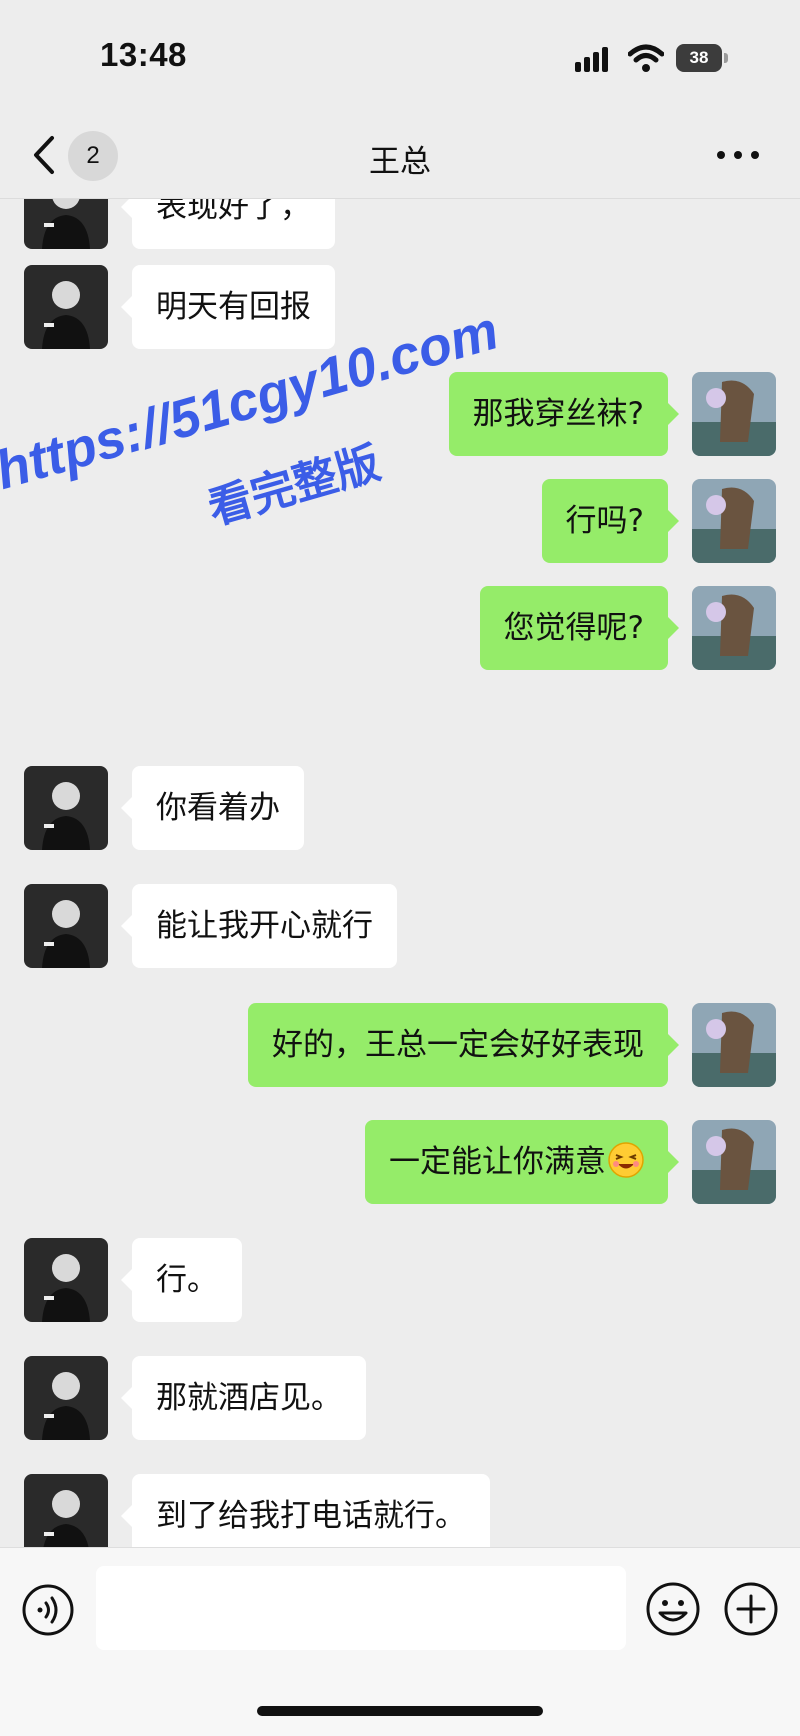  I want to click on battery-level: 38, so click(699, 58).